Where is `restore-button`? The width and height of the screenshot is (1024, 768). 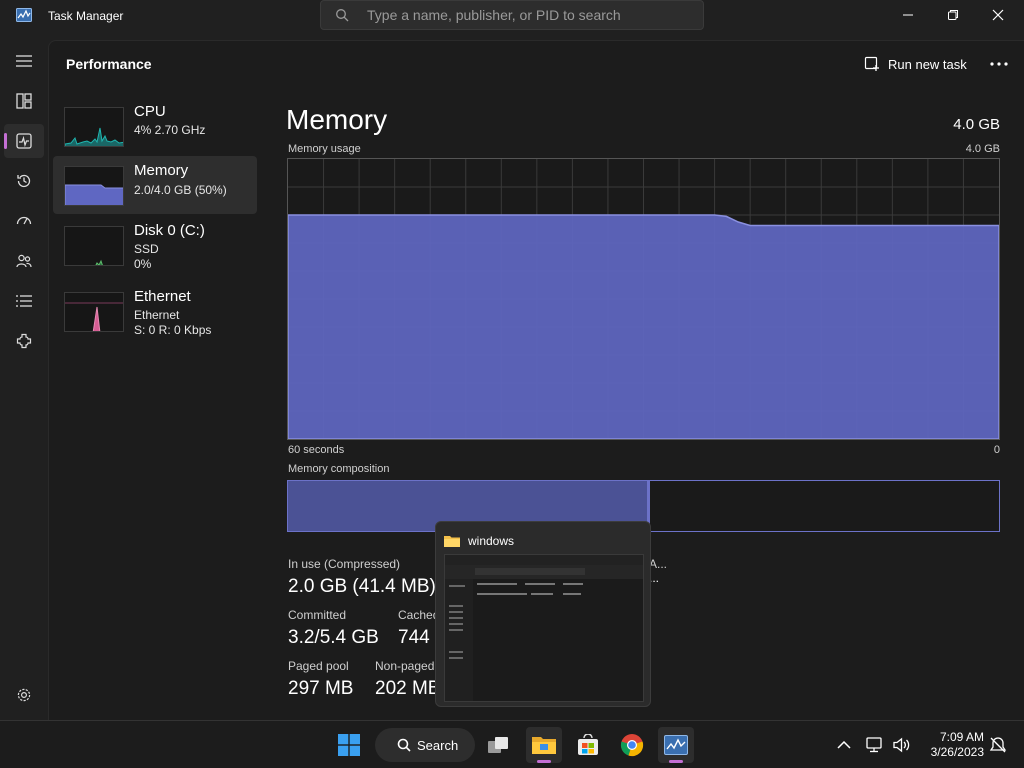
restore-button is located at coordinates (953, 15).